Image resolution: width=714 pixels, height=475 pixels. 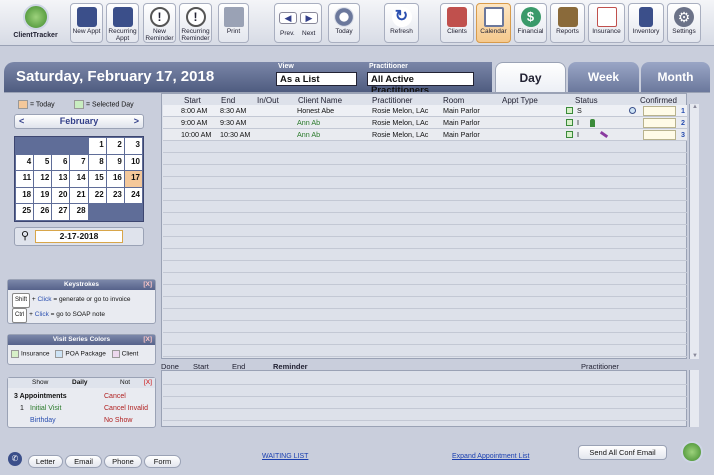 I want to click on clients-button: Clients, so click(x=457, y=23).